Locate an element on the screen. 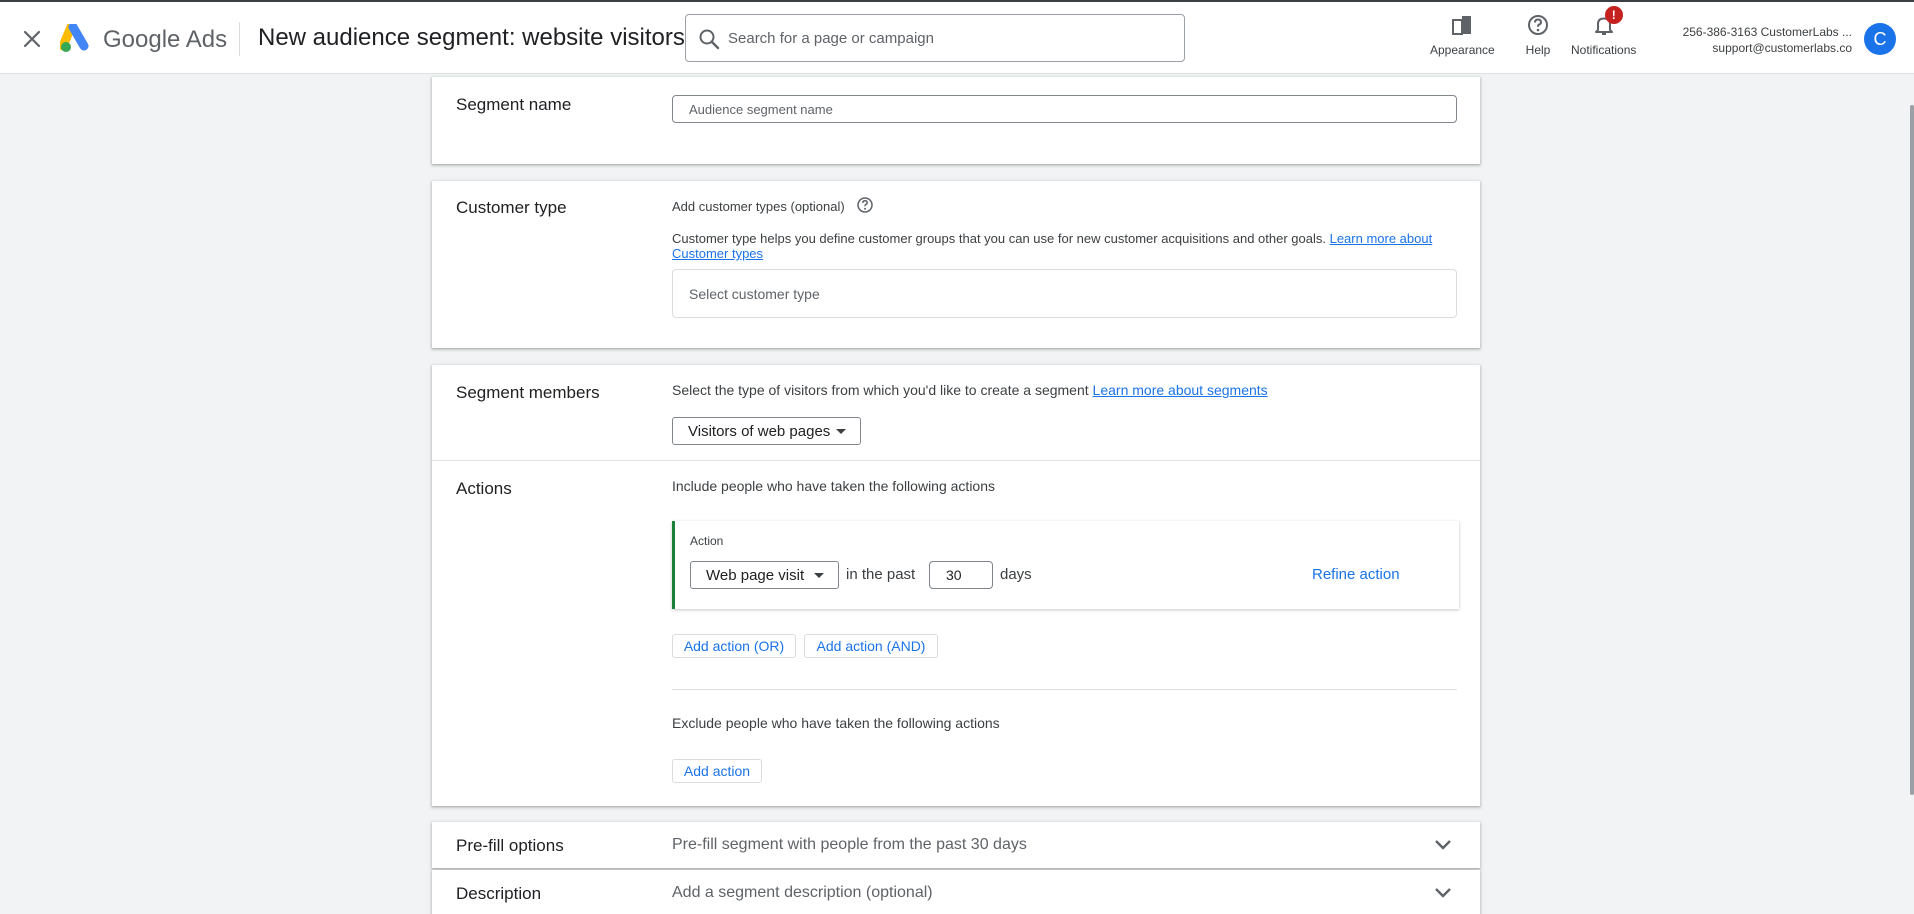 The image size is (1914, 914). search-input is located at coordinates (948, 38).